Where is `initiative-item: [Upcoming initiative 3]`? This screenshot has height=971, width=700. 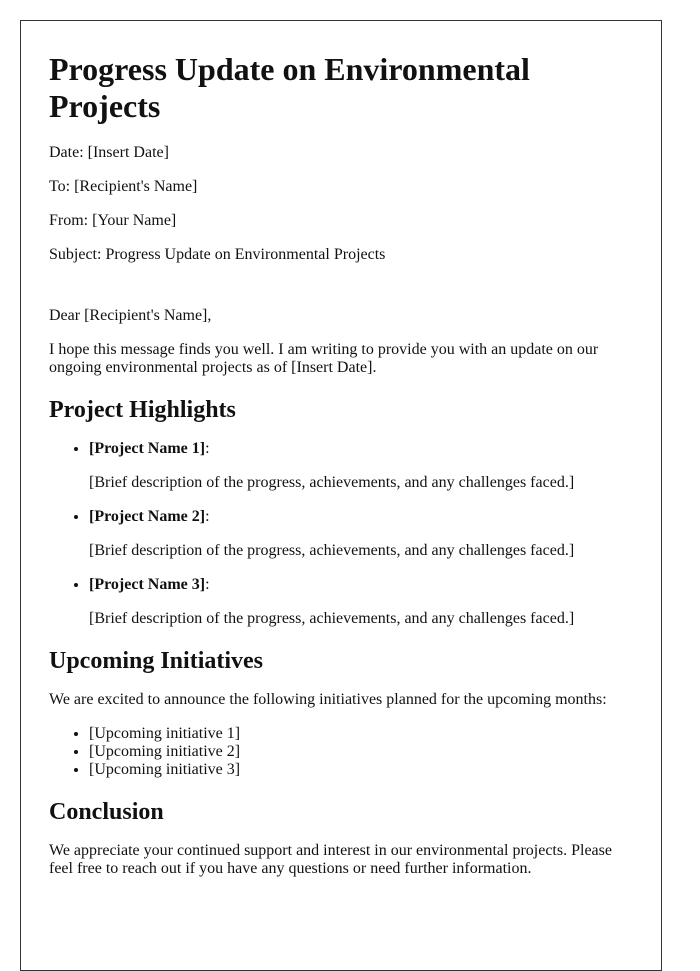 initiative-item: [Upcoming initiative 3] is located at coordinates (360, 770).